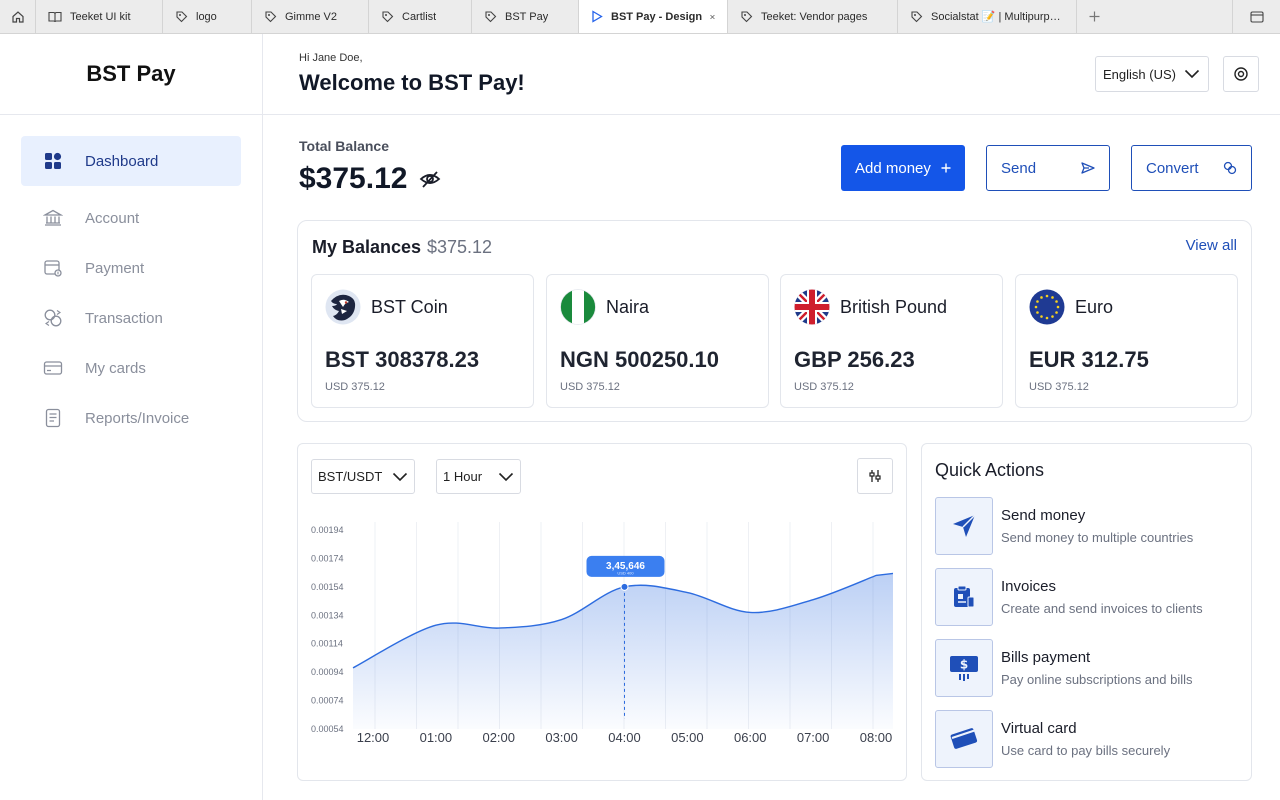 The image size is (1280, 800). I want to click on tab-label: Cartlist, so click(419, 16).